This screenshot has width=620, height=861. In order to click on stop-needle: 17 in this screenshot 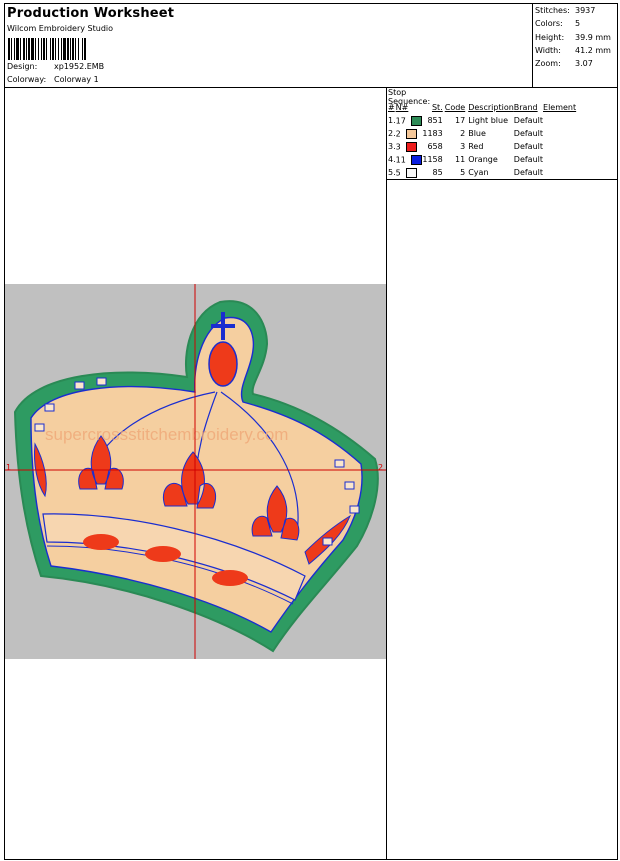, I will do `click(409, 120)`.